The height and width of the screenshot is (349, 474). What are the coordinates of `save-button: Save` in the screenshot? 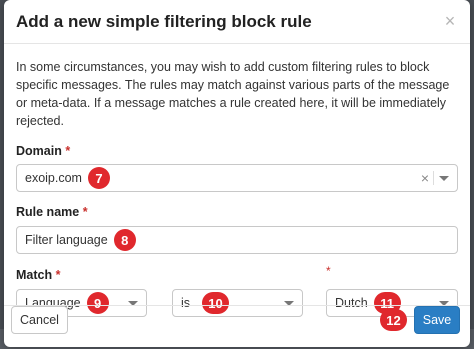 It's located at (437, 320).